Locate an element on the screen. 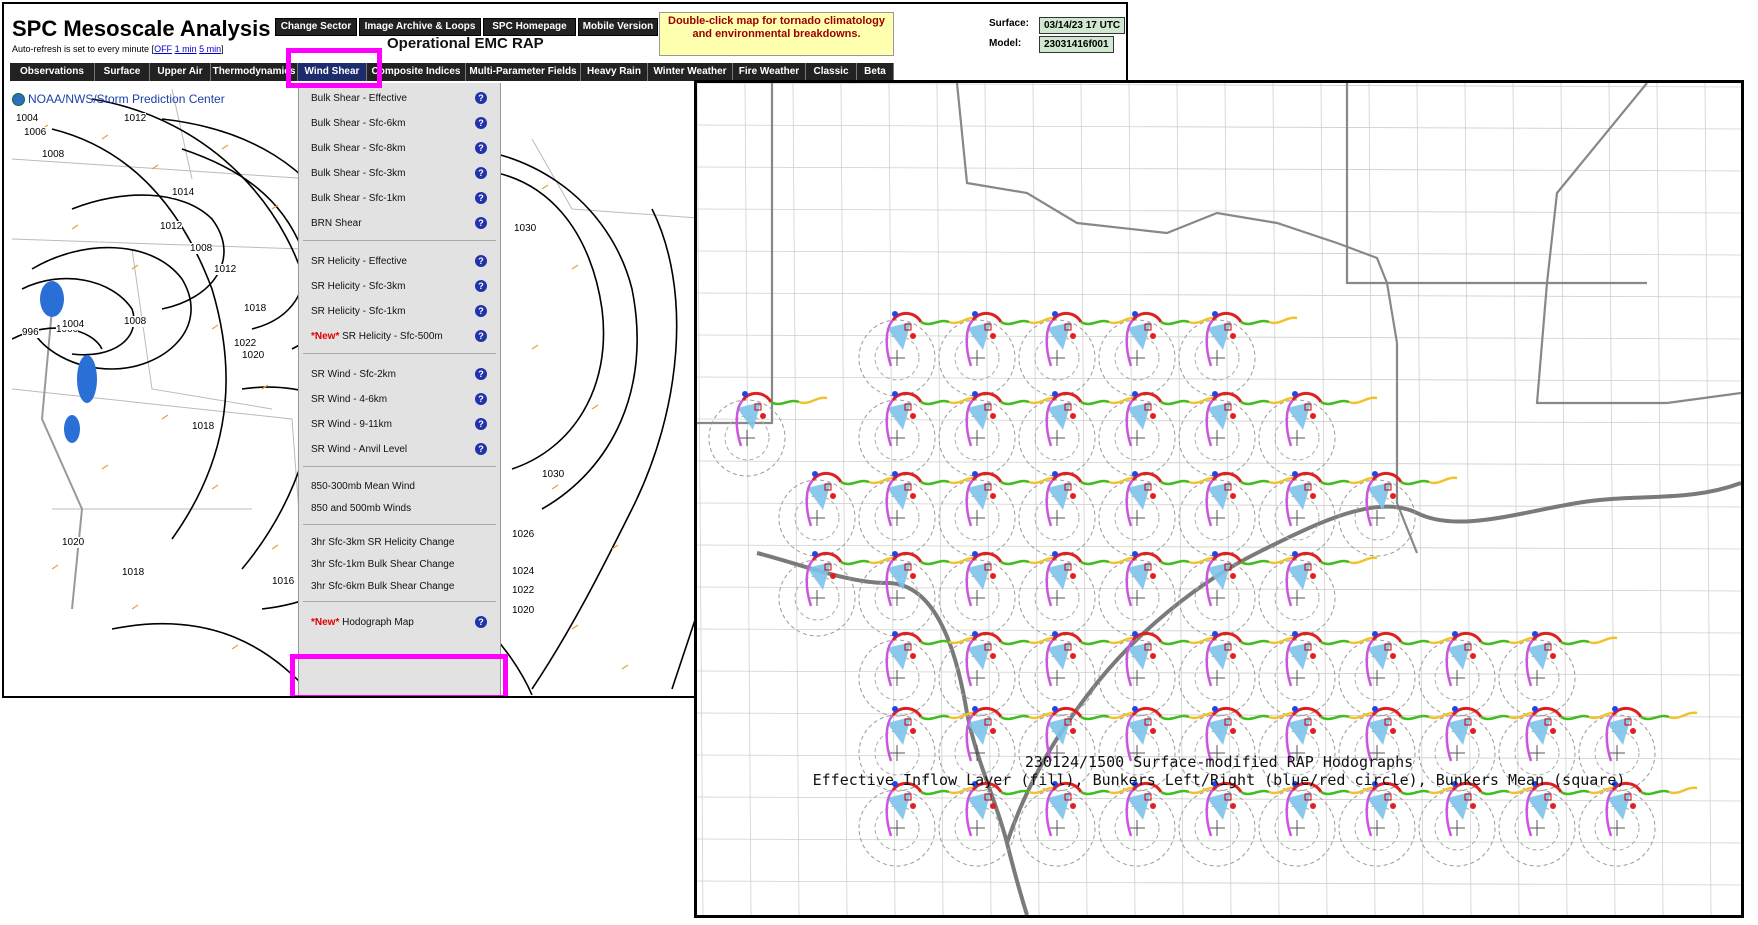  tab-surface: Surface is located at coordinates (122, 72).